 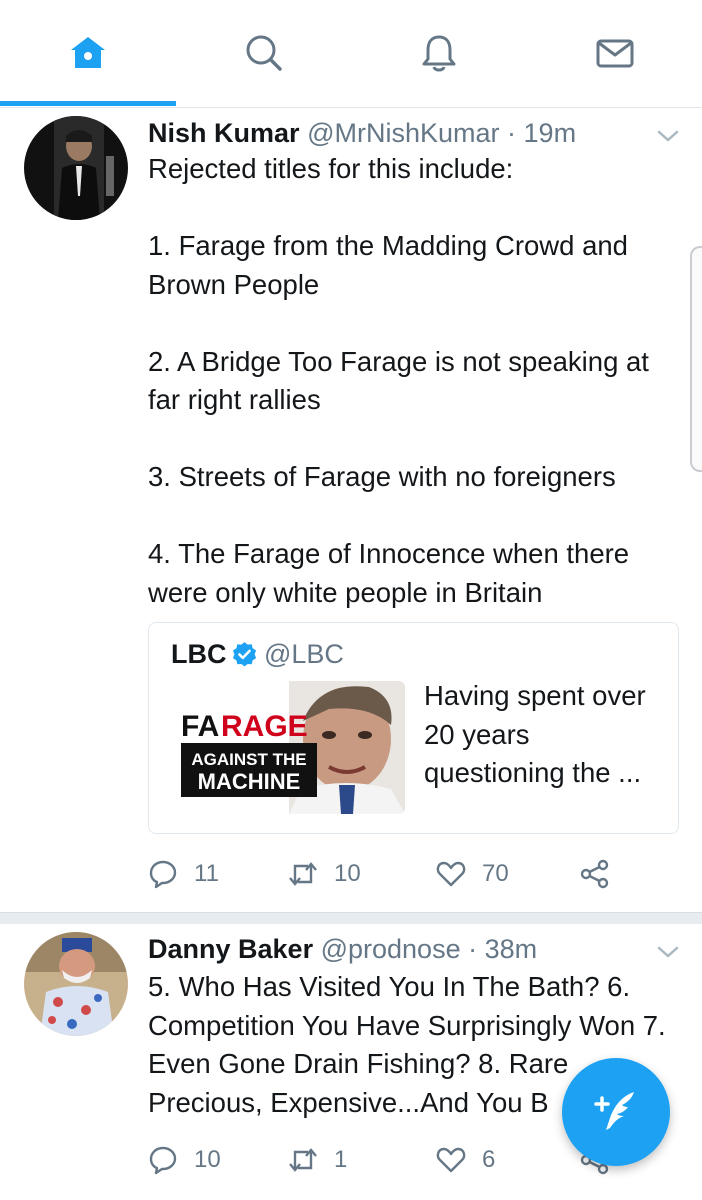 I want to click on reply-count: 11, so click(x=206, y=873).